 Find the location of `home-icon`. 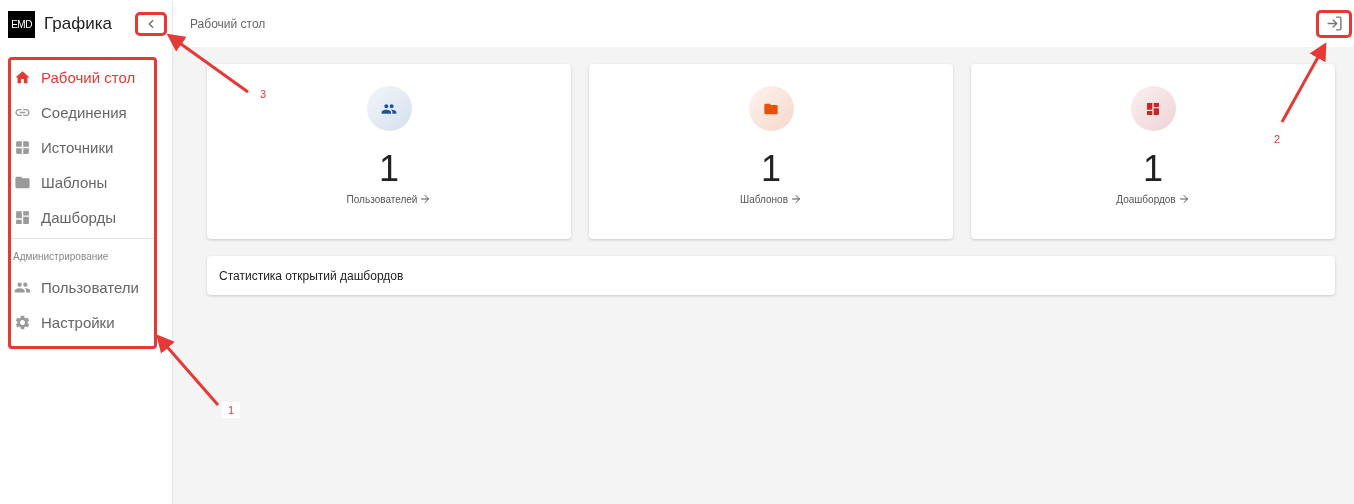

home-icon is located at coordinates (22, 77).